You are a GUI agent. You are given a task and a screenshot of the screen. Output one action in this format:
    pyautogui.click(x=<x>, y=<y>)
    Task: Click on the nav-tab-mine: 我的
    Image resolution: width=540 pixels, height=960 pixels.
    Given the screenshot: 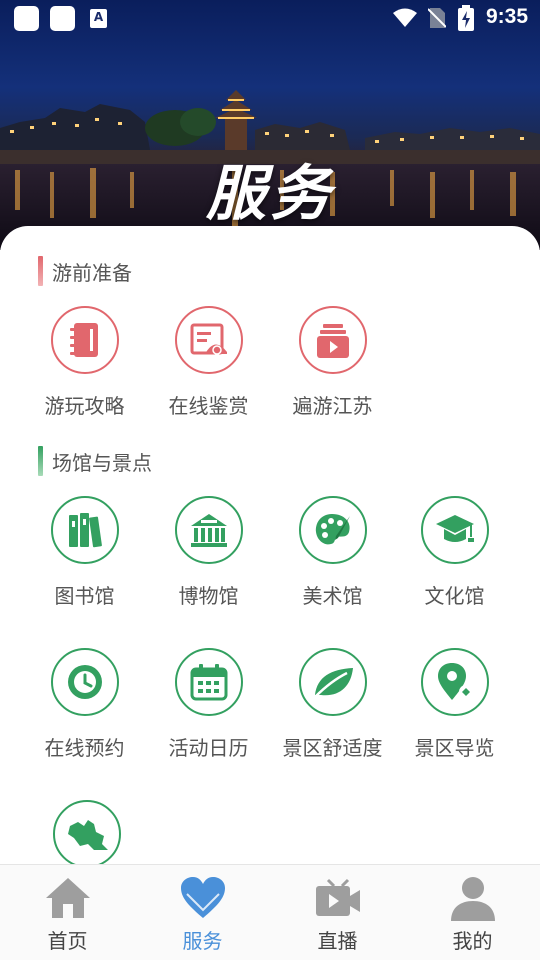 What is the action you would take?
    pyautogui.click(x=472, y=912)
    